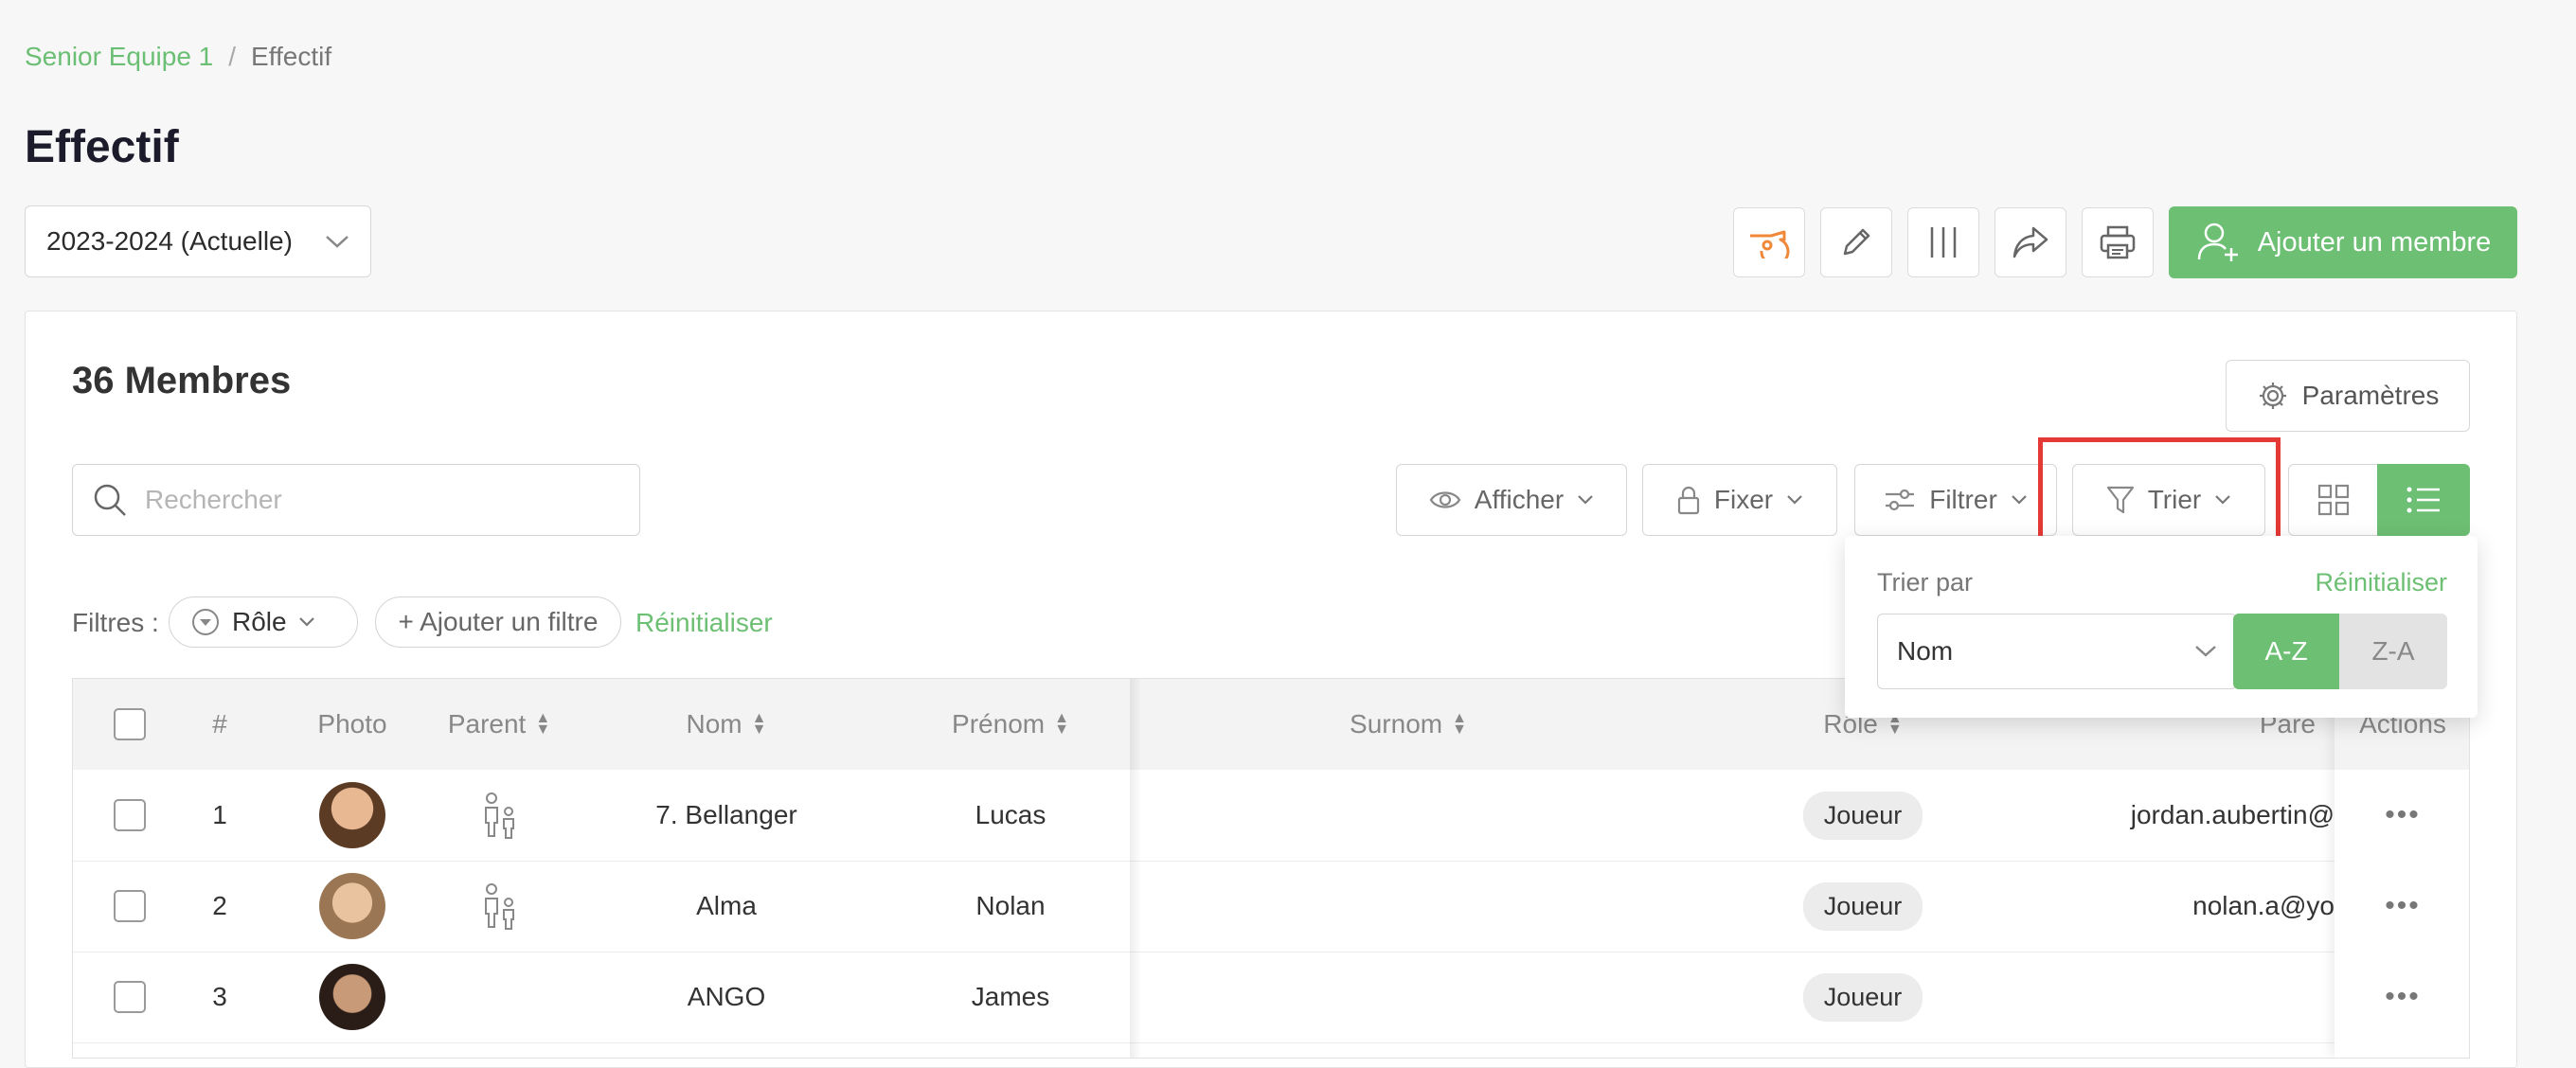  I want to click on columns-button, so click(1943, 242).